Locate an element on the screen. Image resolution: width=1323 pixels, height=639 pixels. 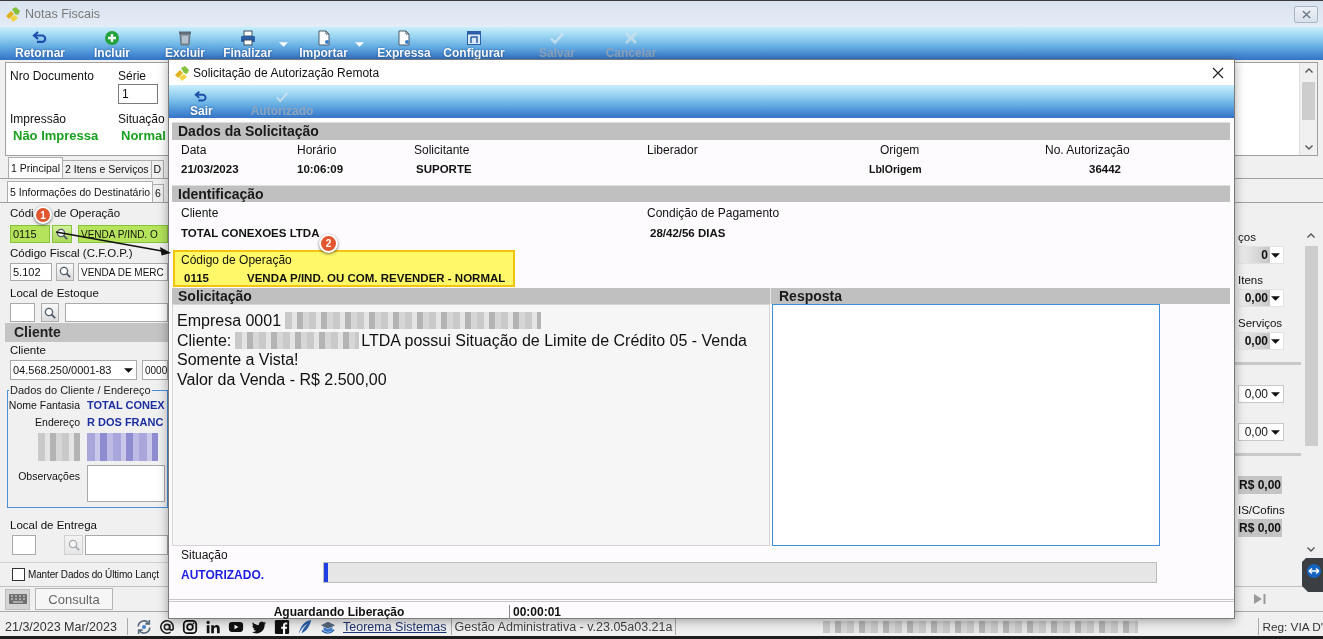
tab: 1 Principal is located at coordinates (36, 167).